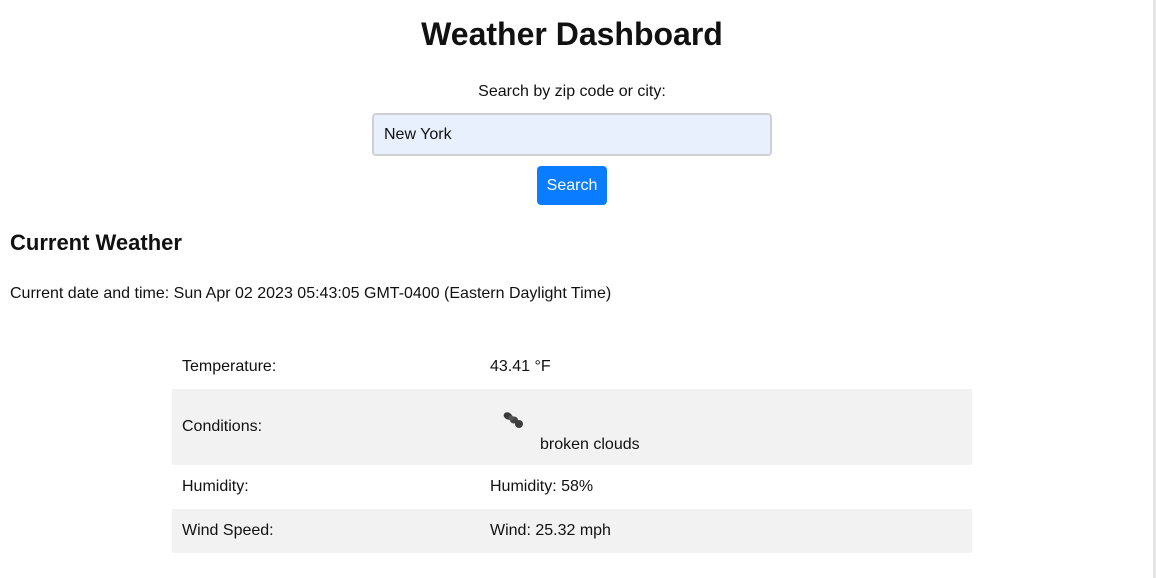 The image size is (1156, 578). I want to click on wind-speed-value: Wind: 25.32 mph, so click(726, 531).